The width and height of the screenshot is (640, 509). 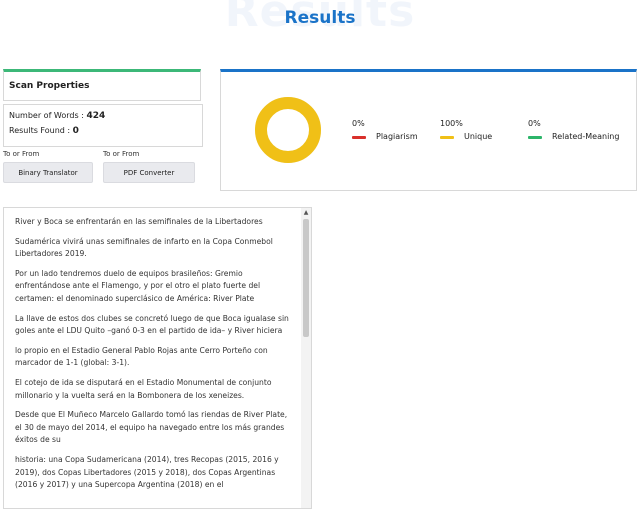 What do you see at coordinates (447, 137) in the screenshot?
I see `unique-color-swatch` at bounding box center [447, 137].